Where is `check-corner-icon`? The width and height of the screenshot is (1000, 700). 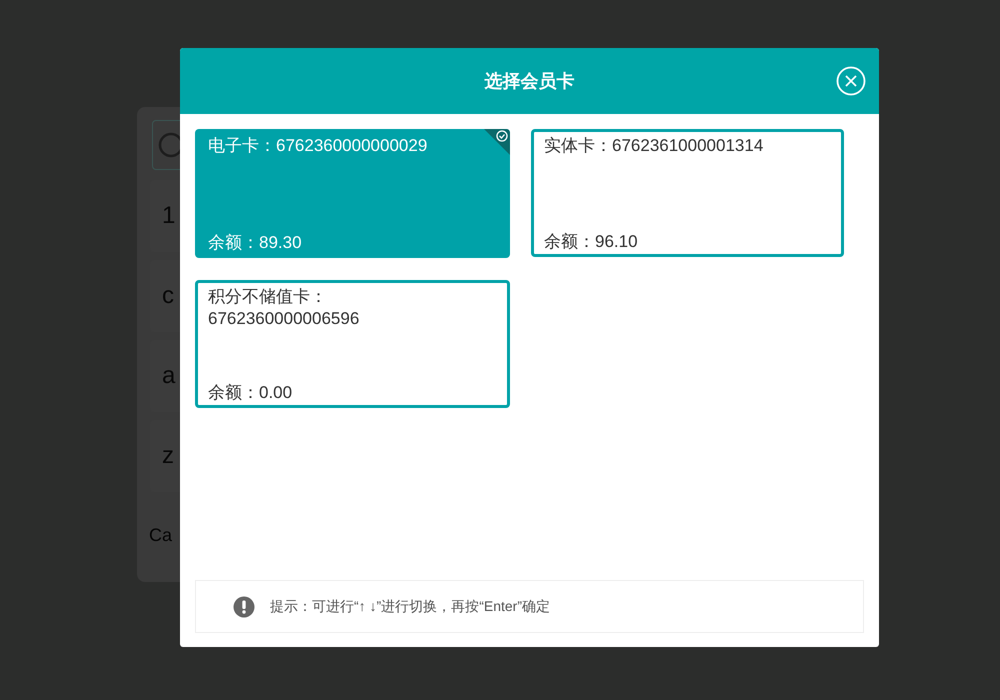 check-corner-icon is located at coordinates (497, 142).